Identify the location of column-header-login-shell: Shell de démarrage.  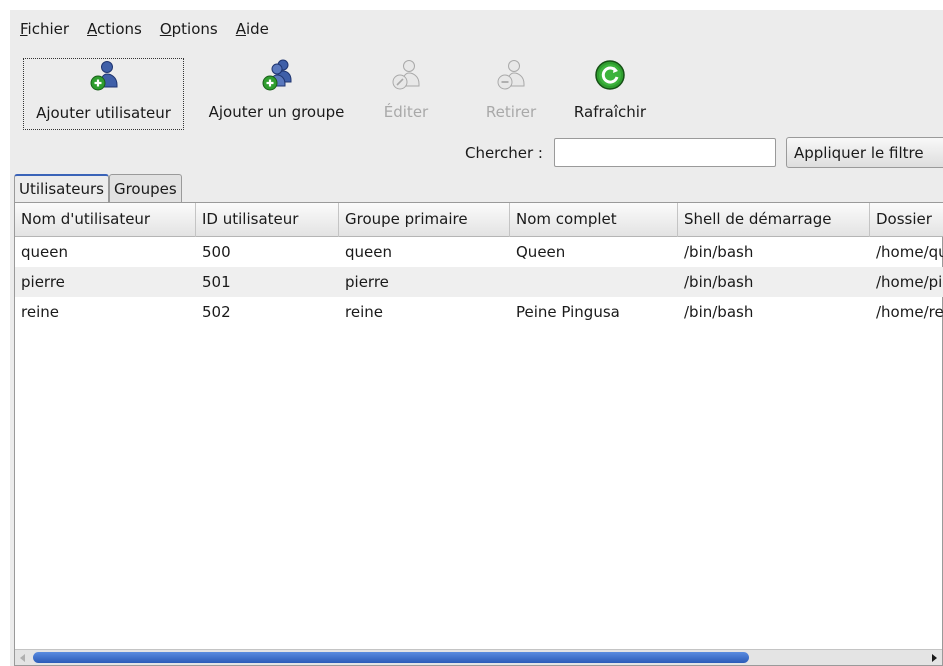
(774, 220).